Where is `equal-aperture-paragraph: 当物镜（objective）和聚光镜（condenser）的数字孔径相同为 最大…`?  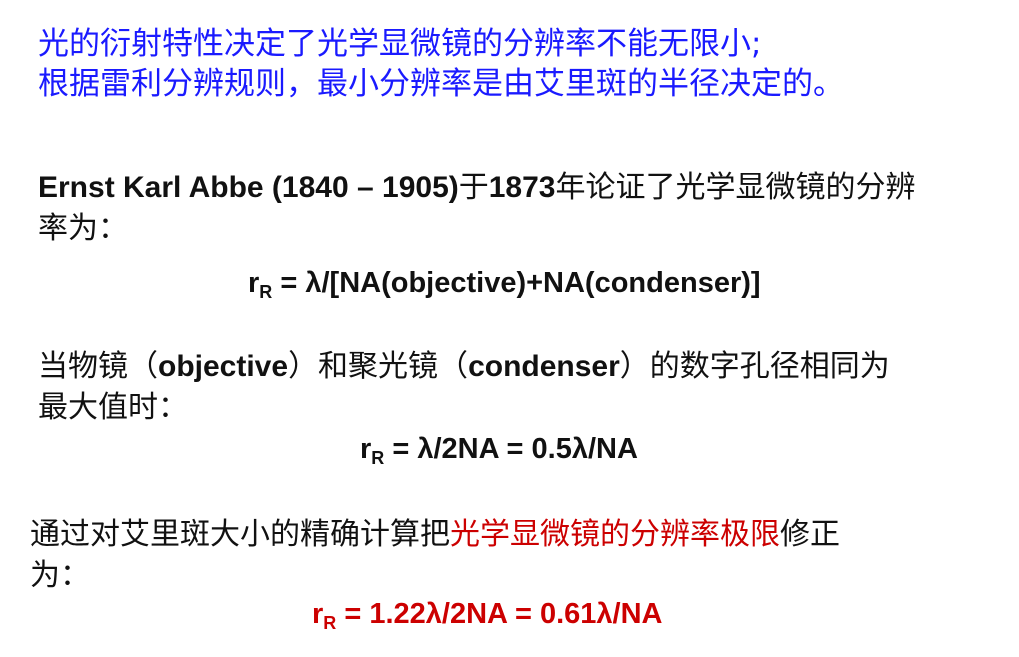 equal-aperture-paragraph: 当物镜（objective）和聚光镜（condenser）的数字孔径相同为 最大… is located at coordinates (520, 387).